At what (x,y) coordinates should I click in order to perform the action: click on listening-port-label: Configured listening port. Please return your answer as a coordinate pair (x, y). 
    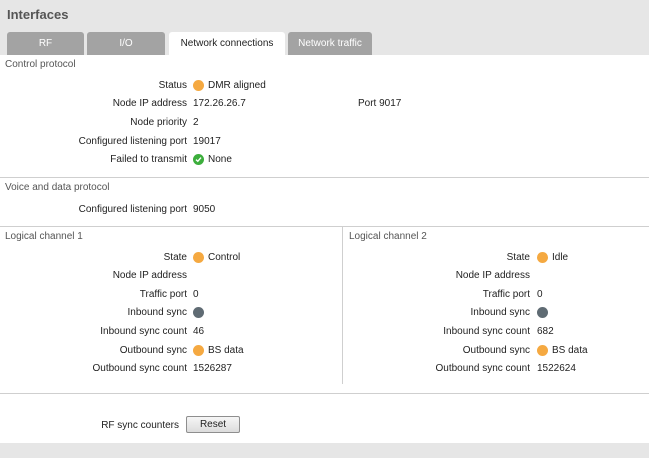
    Looking at the image, I should click on (132, 141).